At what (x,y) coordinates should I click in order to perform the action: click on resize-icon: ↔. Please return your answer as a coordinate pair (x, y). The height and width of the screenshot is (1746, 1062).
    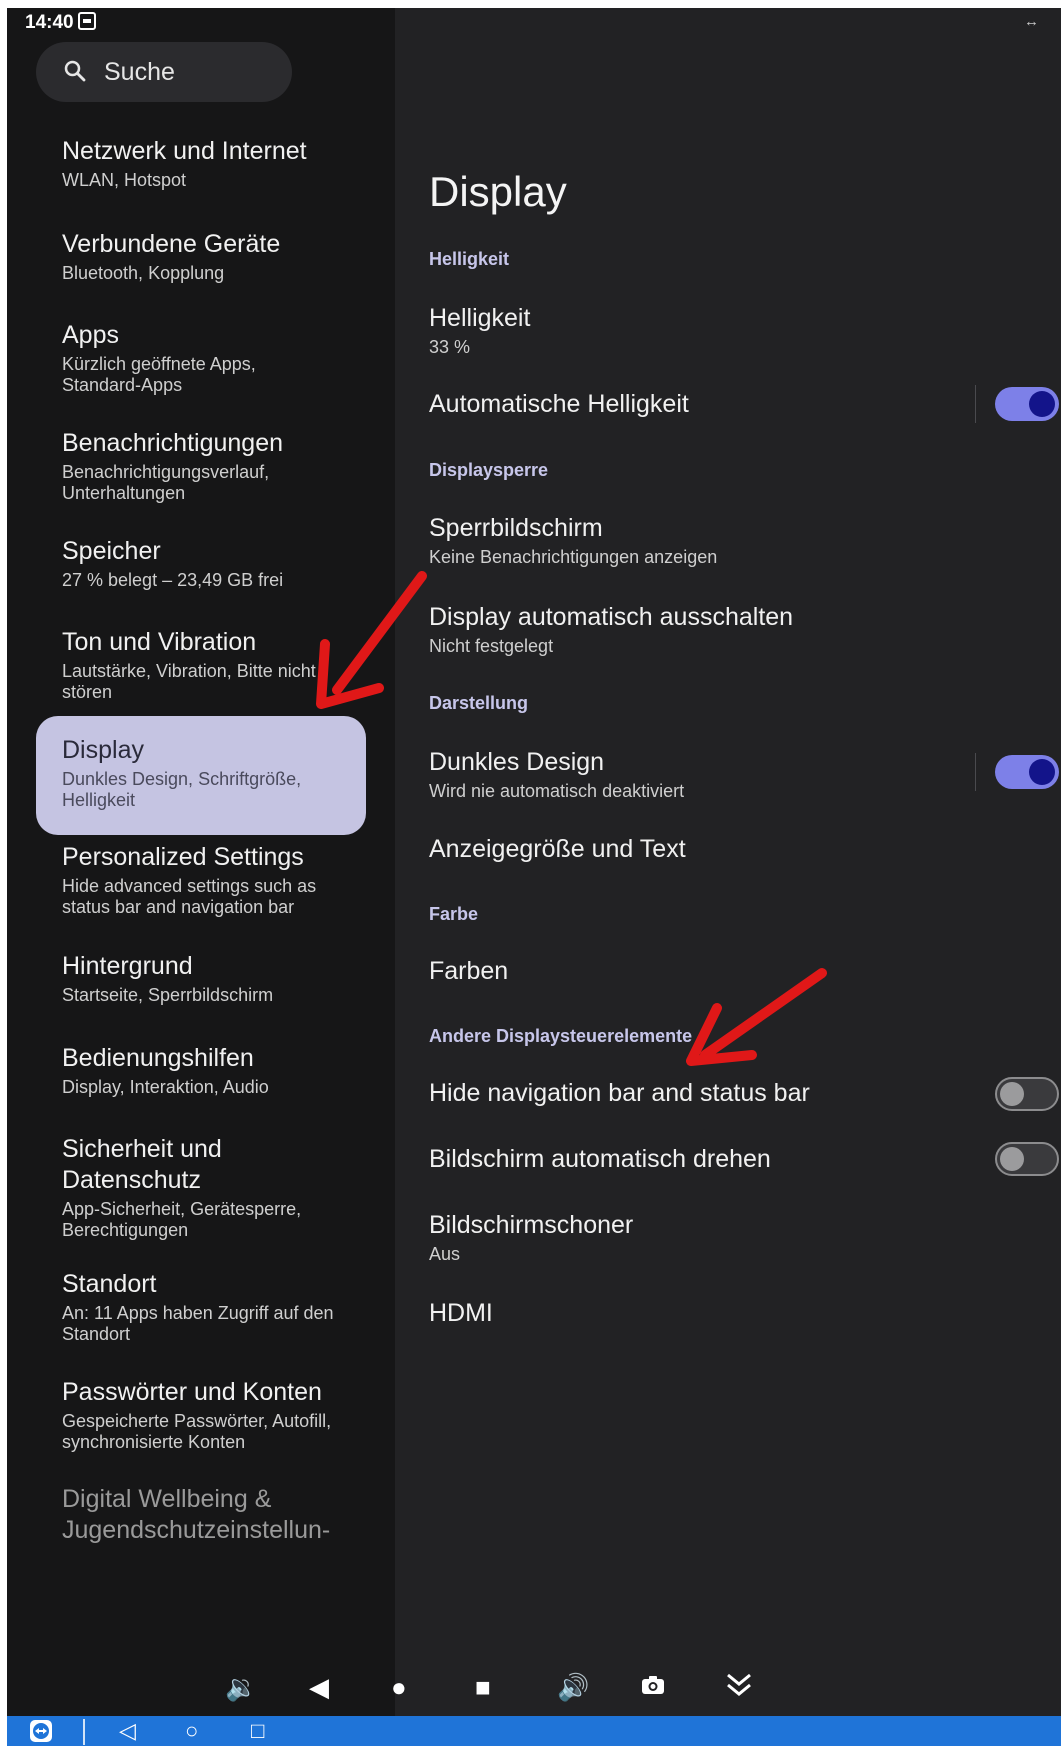
    Looking at the image, I should click on (1031, 21).